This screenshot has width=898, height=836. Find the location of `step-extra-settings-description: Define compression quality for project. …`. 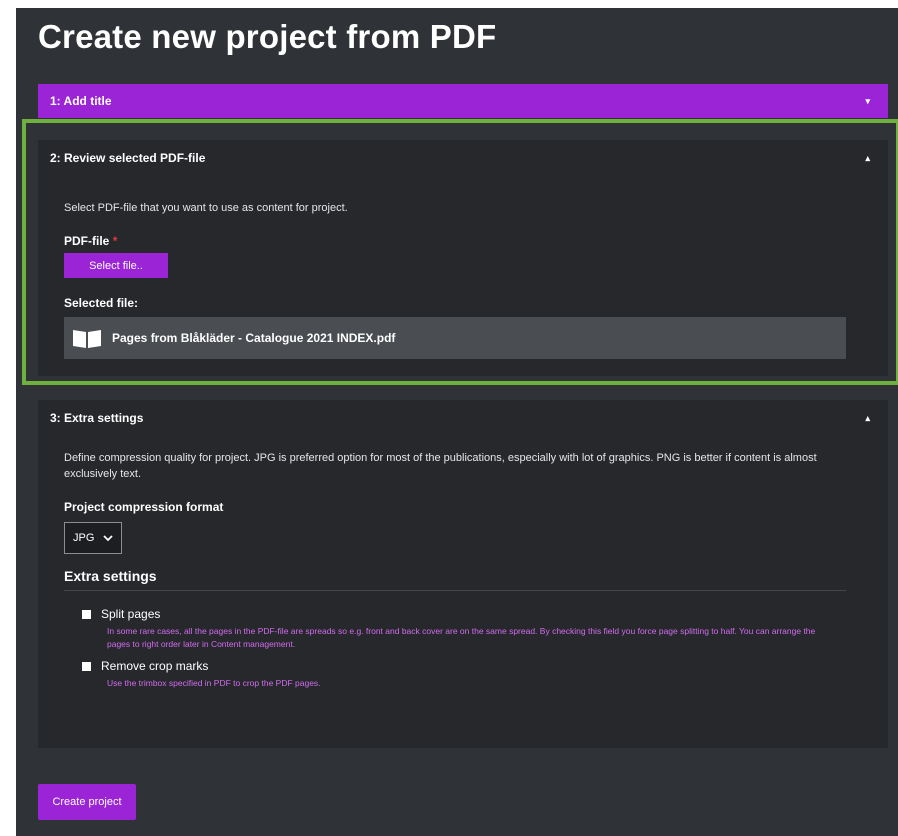

step-extra-settings-description: Define compression quality for project. … is located at coordinates (440, 466).